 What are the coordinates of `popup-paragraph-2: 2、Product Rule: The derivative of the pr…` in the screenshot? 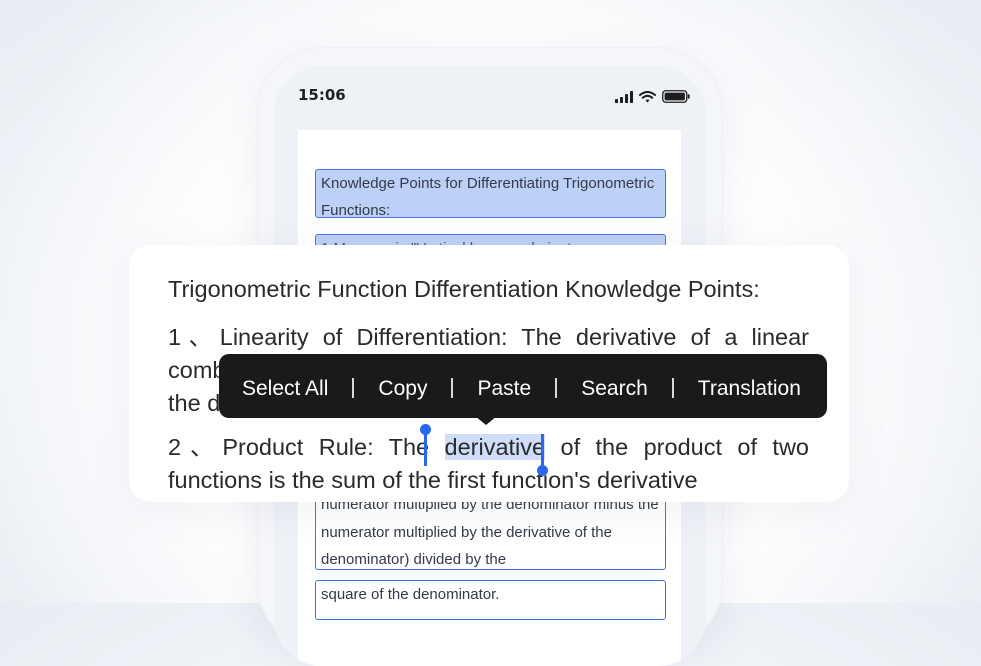 It's located at (488, 464).